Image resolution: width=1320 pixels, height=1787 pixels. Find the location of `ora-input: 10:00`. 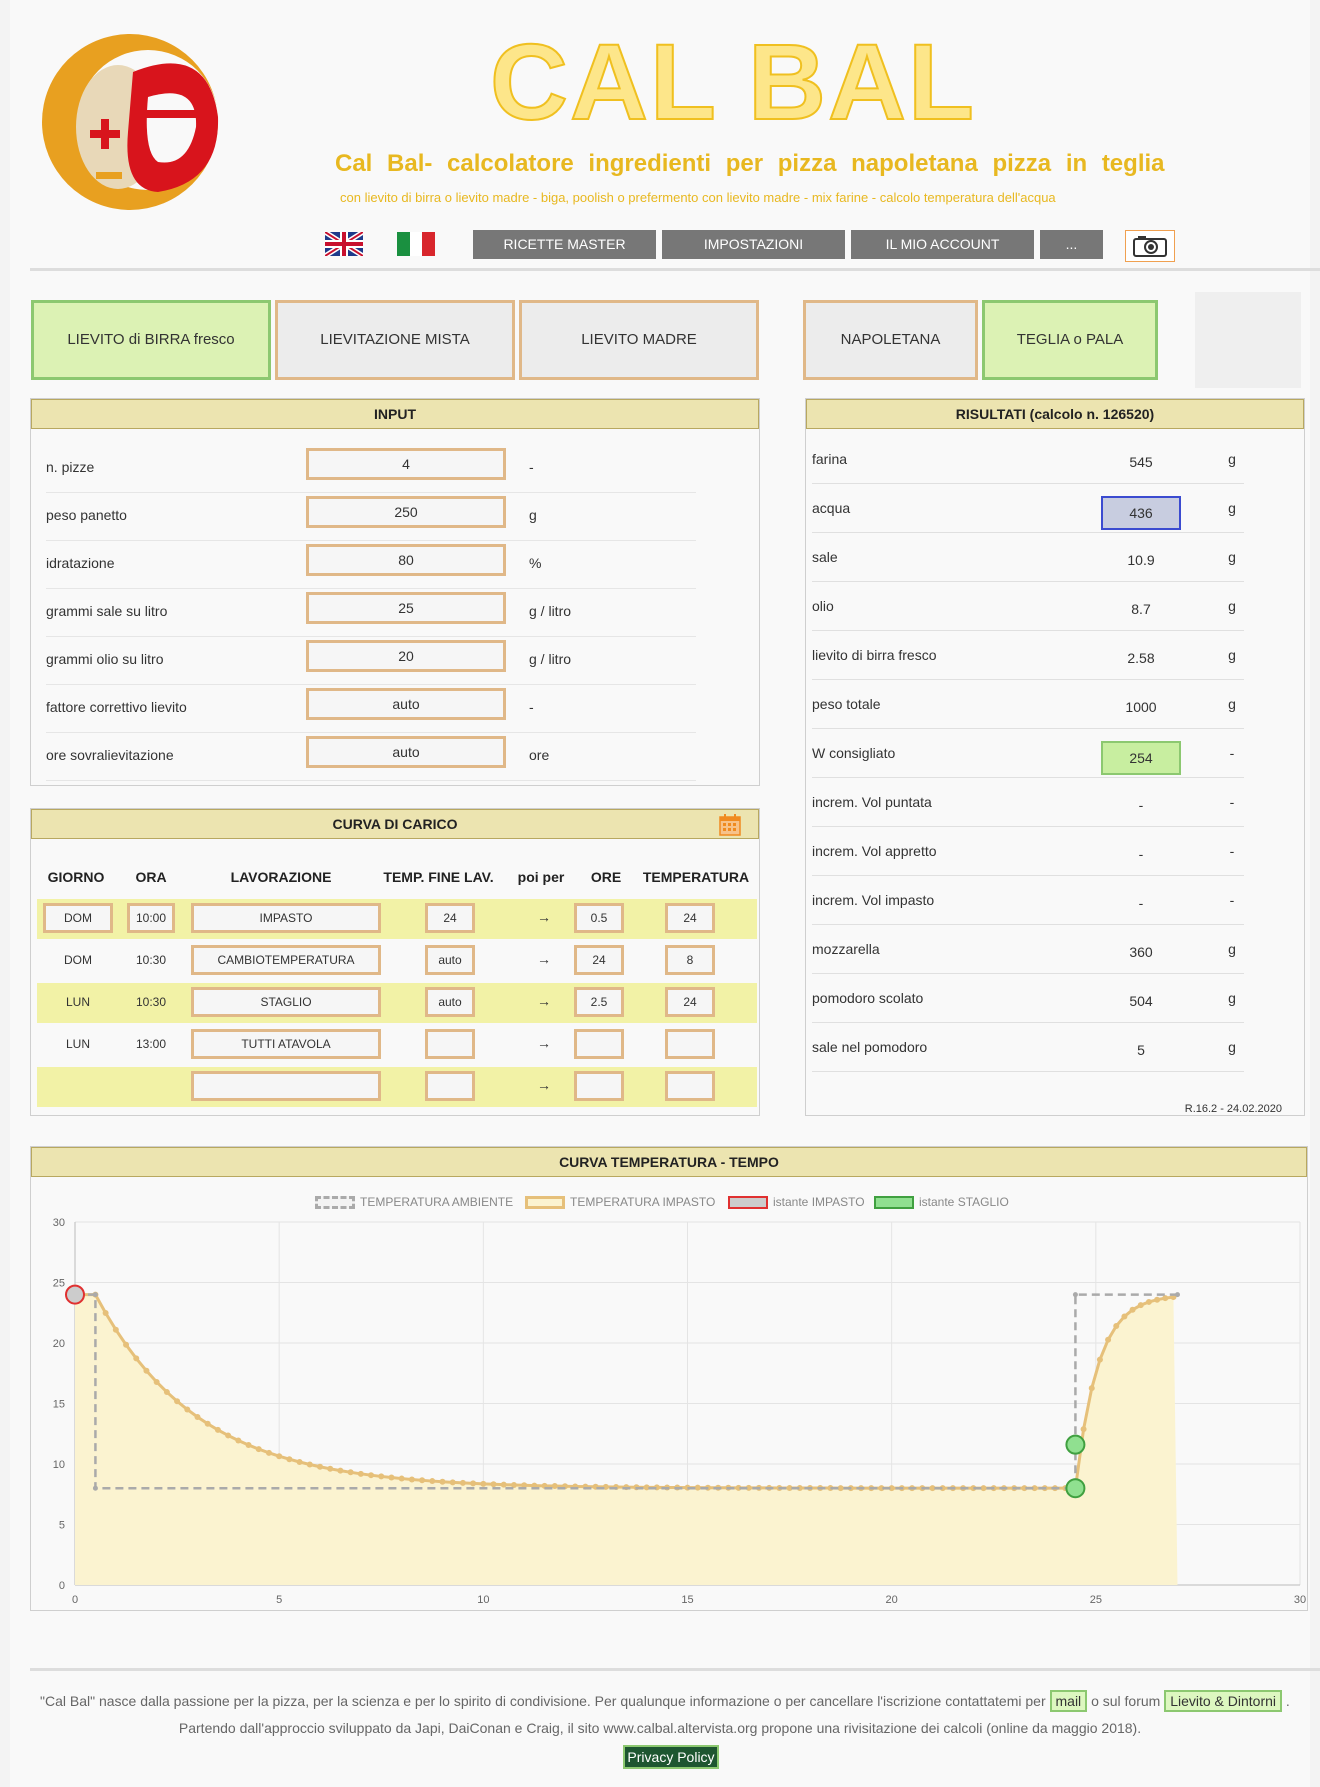

ora-input: 10:00 is located at coordinates (151, 918).